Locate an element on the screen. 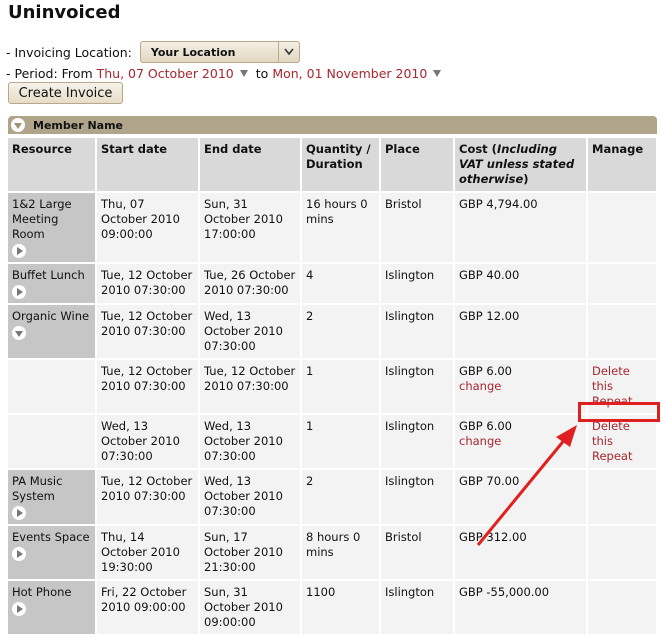 The image size is (665, 634). quantity-cell: 1100 is located at coordinates (341, 606).